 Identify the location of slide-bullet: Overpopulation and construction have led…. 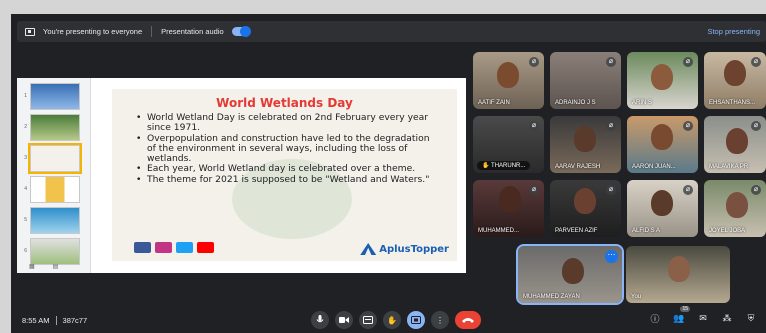
(286, 149).